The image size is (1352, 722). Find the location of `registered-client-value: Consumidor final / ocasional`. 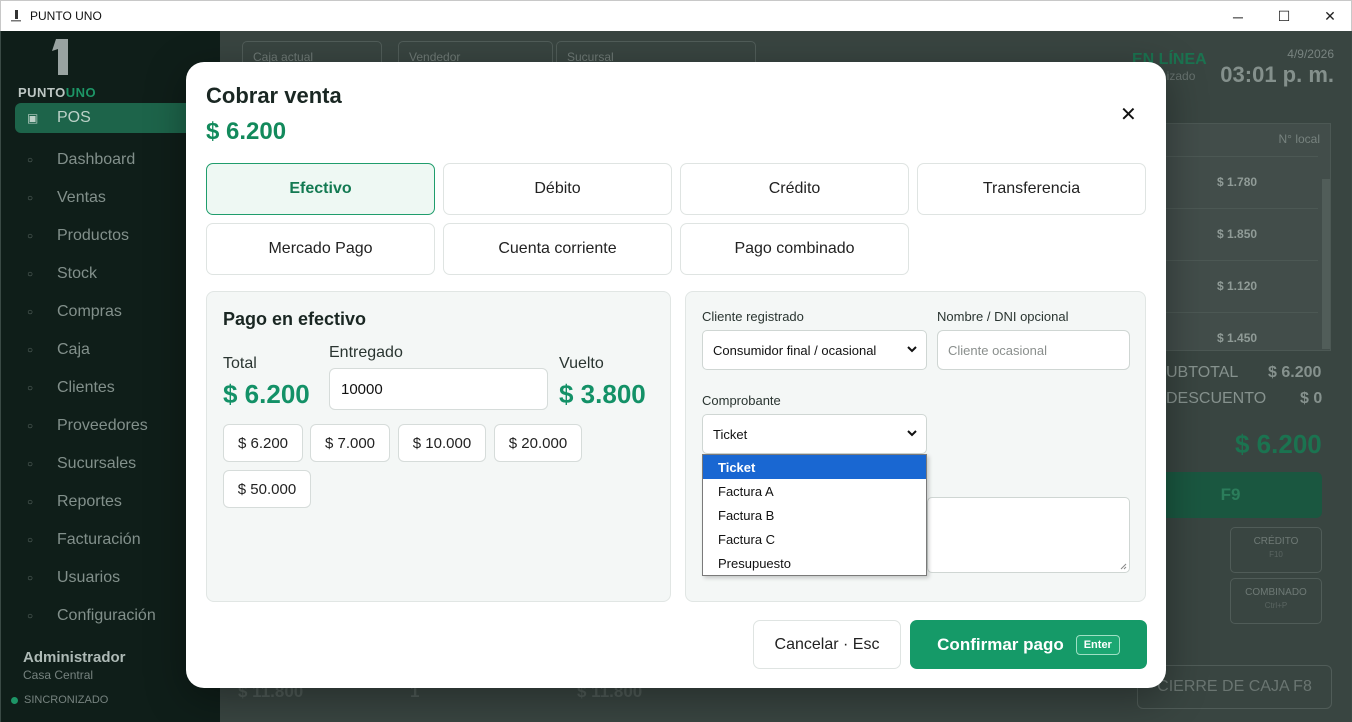

registered-client-value: Consumidor final / ocasional is located at coordinates (795, 350).